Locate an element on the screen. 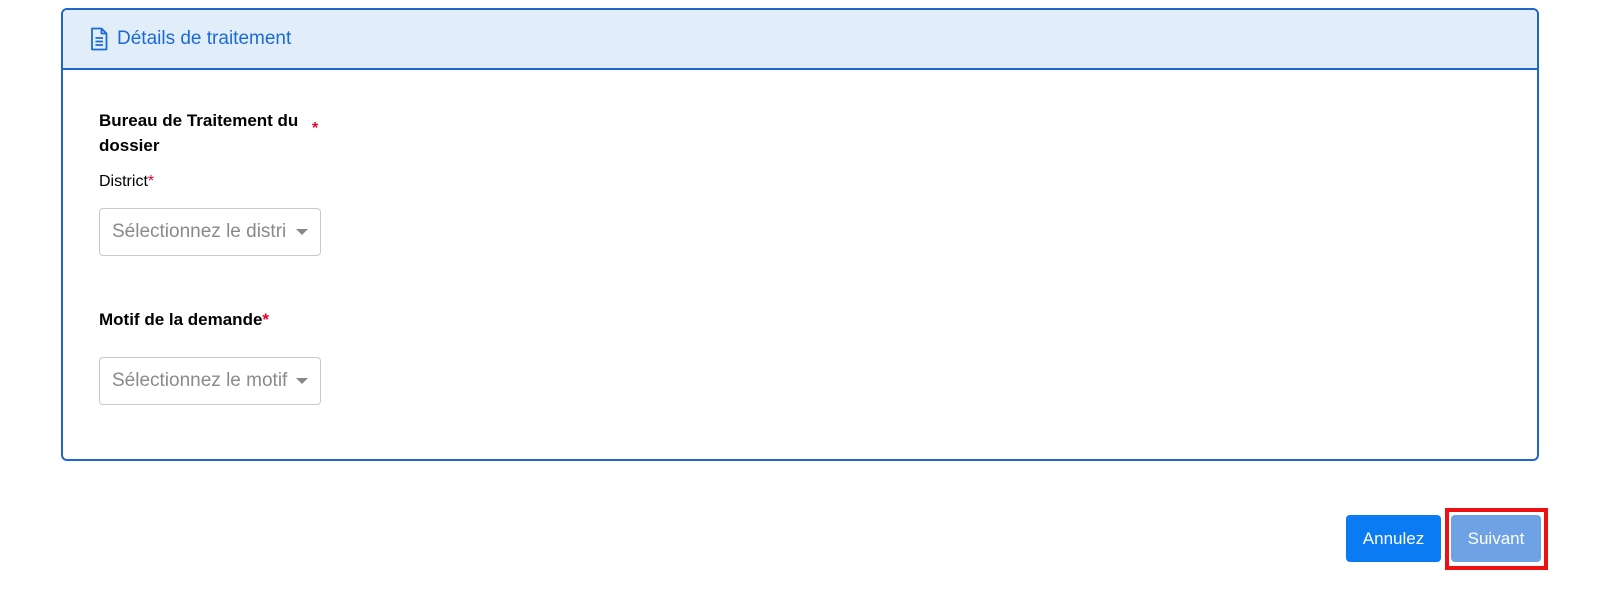 The width and height of the screenshot is (1600, 605). next-button: Suivant is located at coordinates (1496, 538).